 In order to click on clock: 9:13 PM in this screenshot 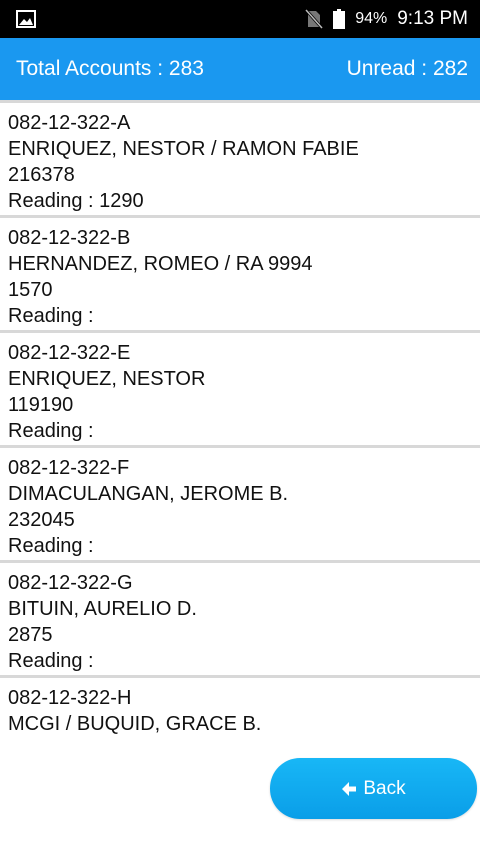, I will do `click(432, 18)`.